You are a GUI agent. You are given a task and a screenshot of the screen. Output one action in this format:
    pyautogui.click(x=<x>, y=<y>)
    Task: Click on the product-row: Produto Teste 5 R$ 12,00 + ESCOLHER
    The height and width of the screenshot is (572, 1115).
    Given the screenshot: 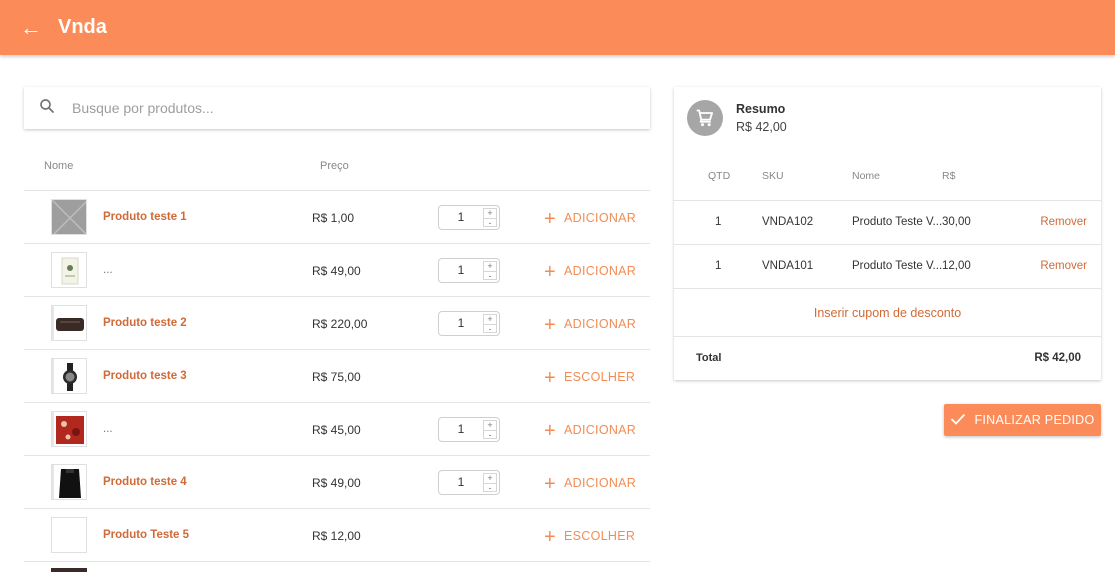 What is the action you would take?
    pyautogui.click(x=337, y=535)
    